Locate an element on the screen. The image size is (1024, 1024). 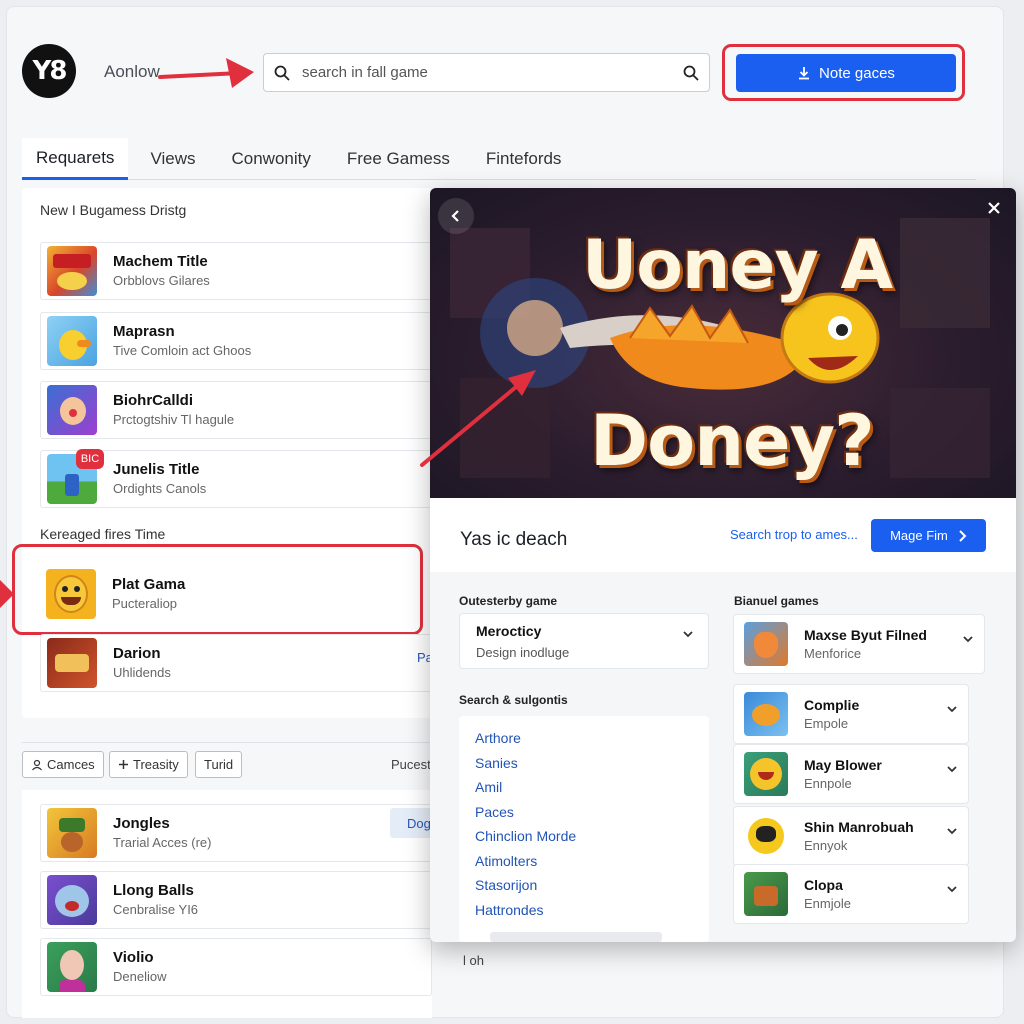
user-icon is located at coordinates (37, 764).